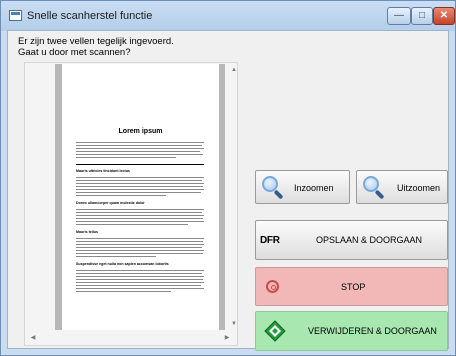 This screenshot has height=356, width=456. Describe the element at coordinates (444, 16) in the screenshot. I see `close-button: ✕` at that location.